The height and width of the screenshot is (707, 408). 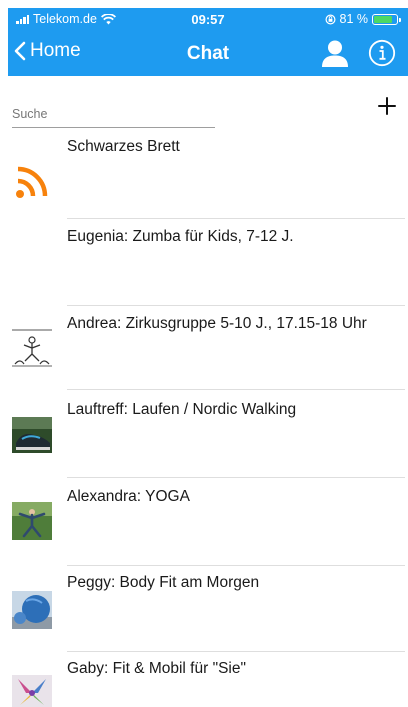 What do you see at coordinates (354, 19) in the screenshot?
I see `battery-percent: 81 %` at bounding box center [354, 19].